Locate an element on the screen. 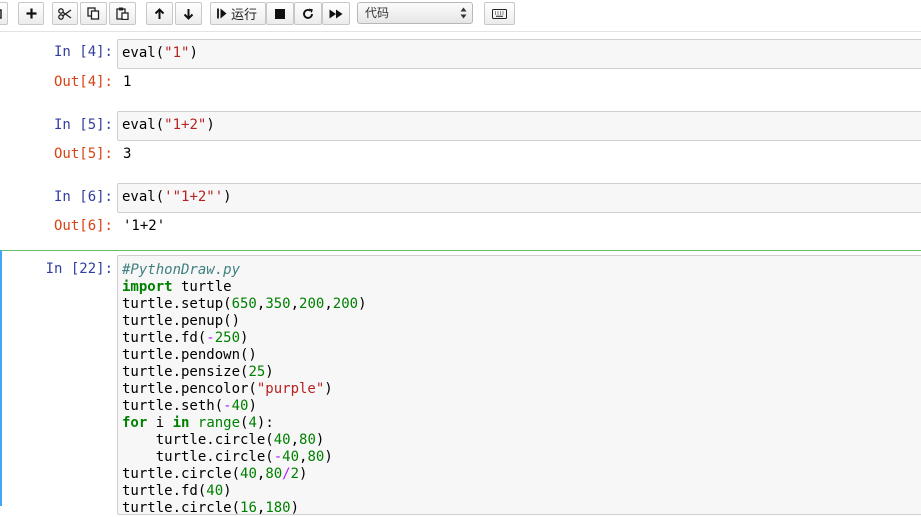  move-up-button is located at coordinates (159, 13).